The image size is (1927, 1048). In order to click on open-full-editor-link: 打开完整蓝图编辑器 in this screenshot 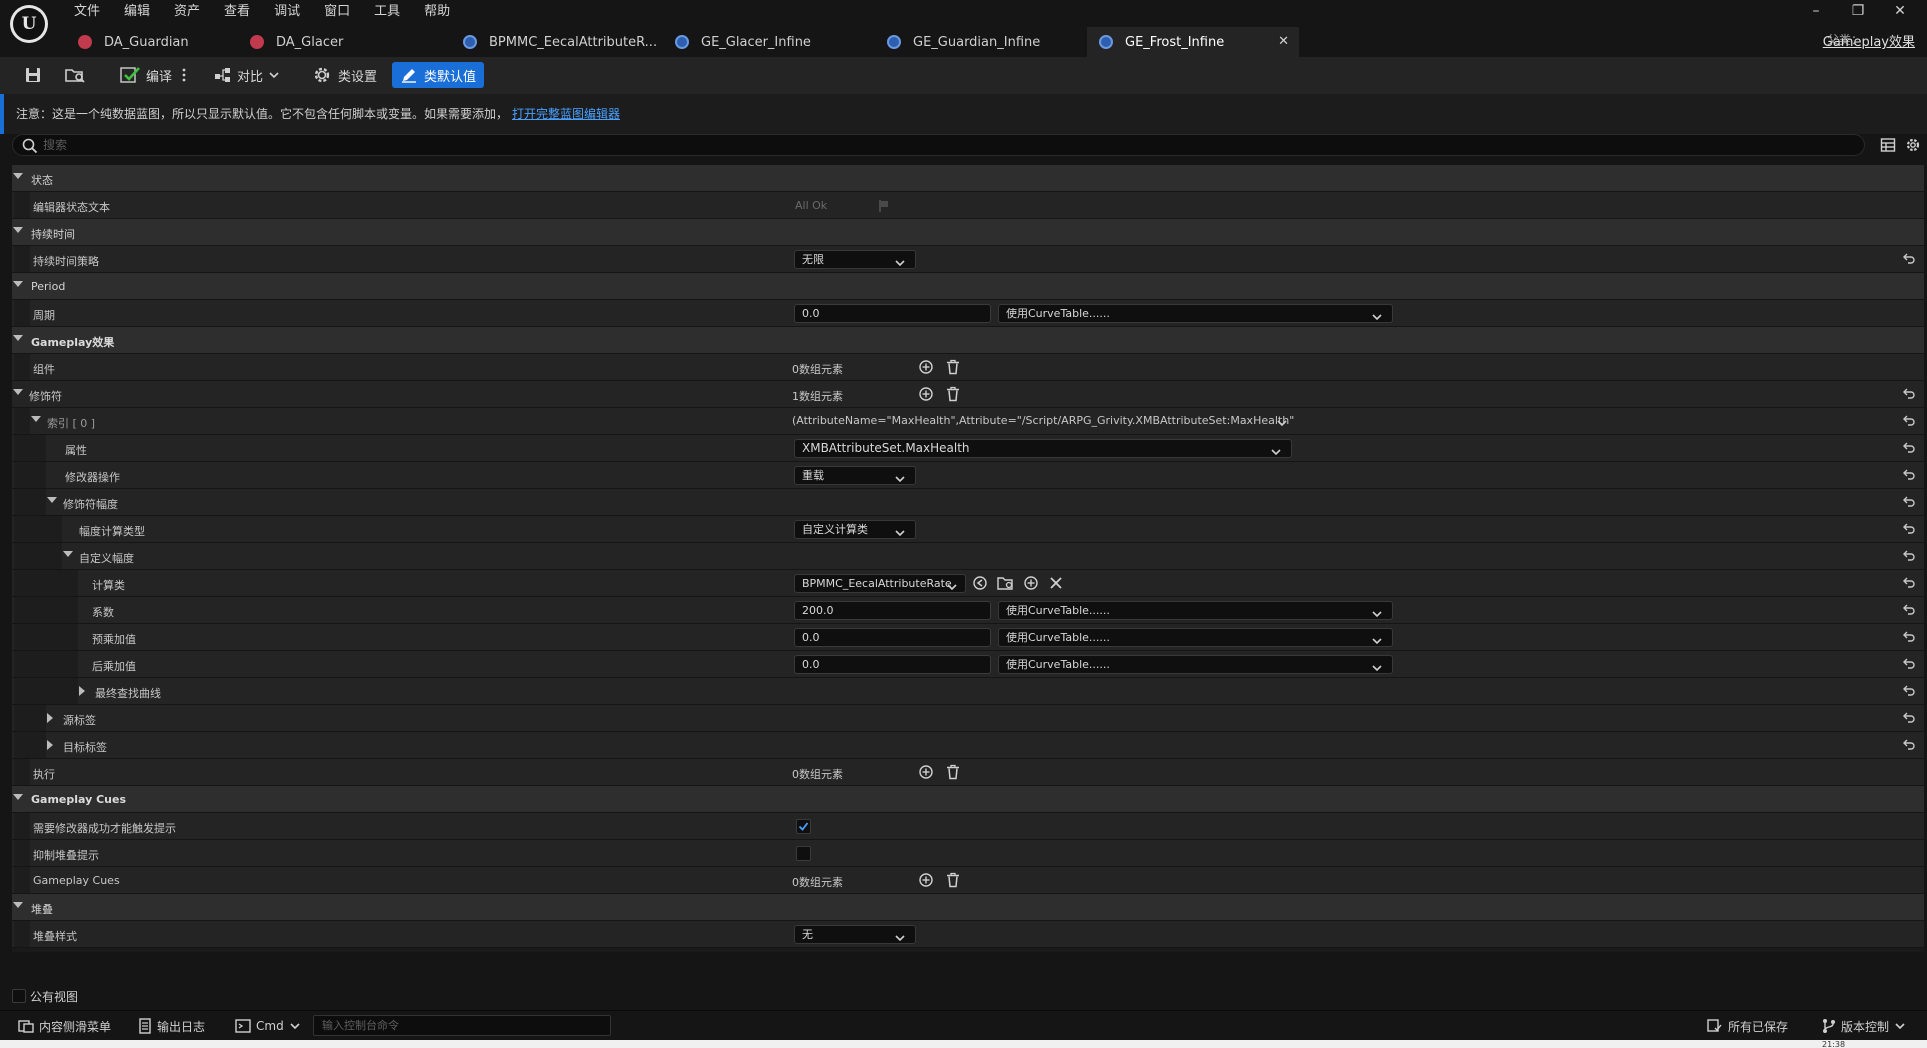, I will do `click(566, 114)`.